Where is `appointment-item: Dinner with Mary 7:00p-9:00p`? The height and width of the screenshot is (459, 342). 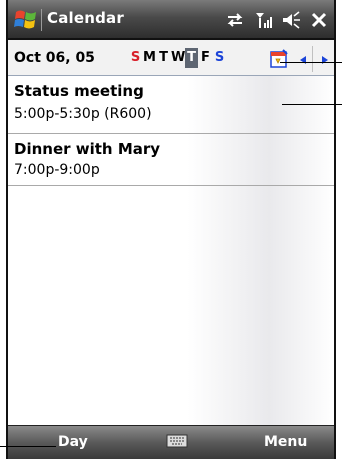
appointment-item: Dinner with Mary 7:00p-9:00p is located at coordinates (171, 160).